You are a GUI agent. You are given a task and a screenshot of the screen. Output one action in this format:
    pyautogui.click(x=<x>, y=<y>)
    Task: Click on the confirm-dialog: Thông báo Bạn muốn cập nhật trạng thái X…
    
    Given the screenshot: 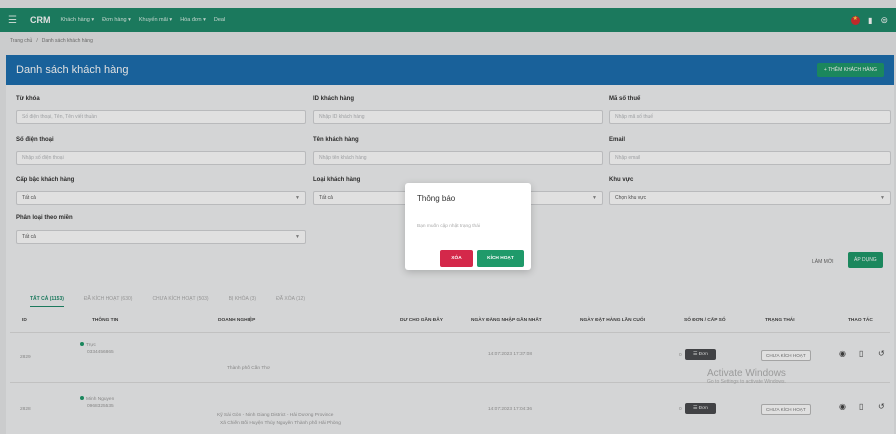 What is the action you would take?
    pyautogui.click(x=468, y=226)
    